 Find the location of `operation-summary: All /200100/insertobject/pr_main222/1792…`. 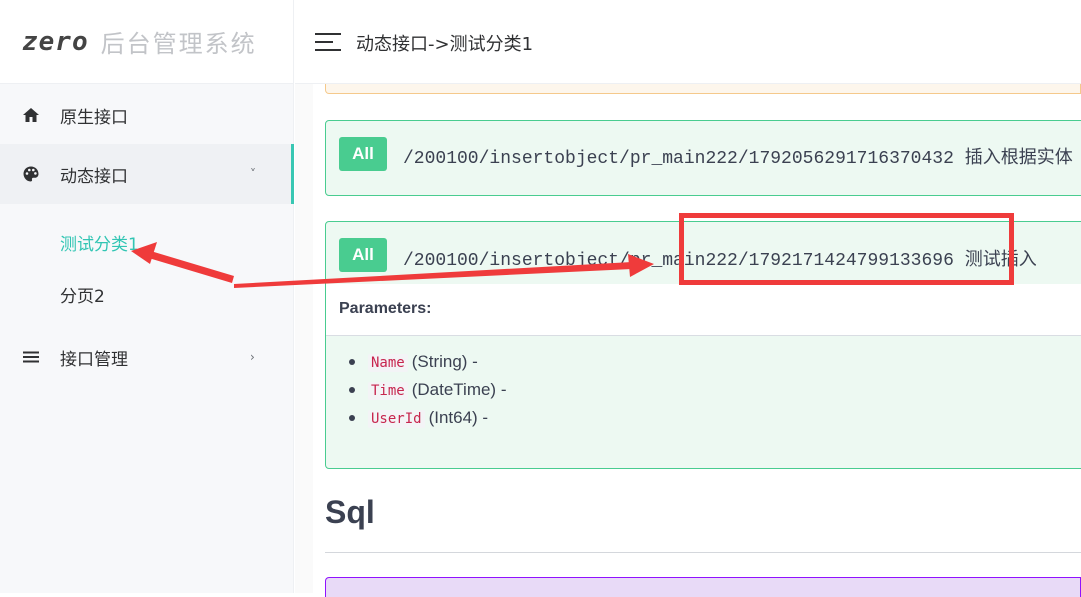

operation-summary: All /200100/insertobject/pr_main222/1792… is located at coordinates (703, 158).